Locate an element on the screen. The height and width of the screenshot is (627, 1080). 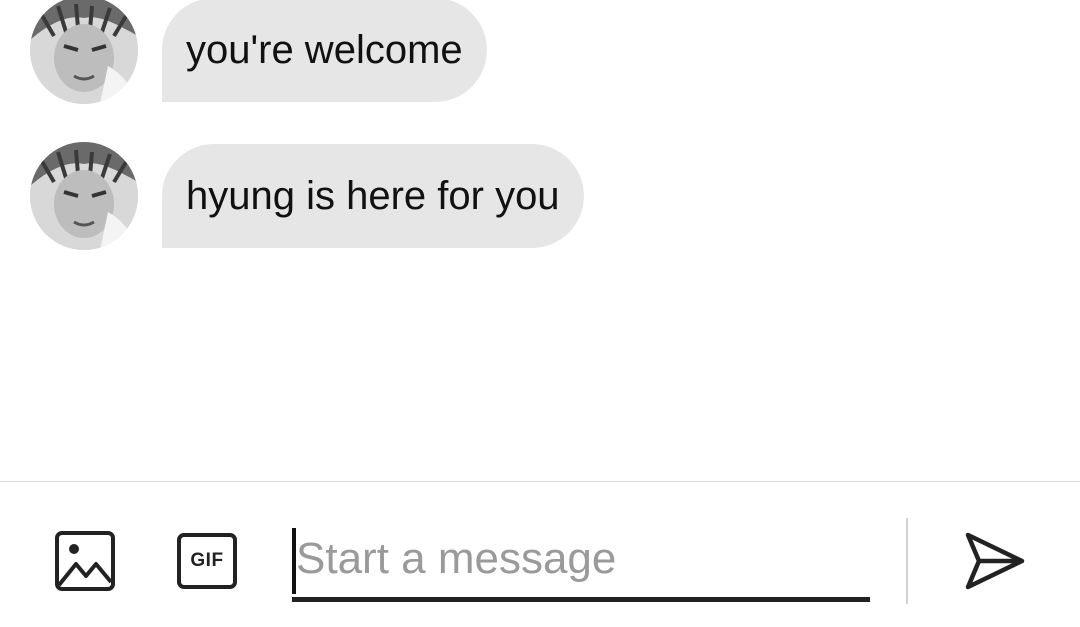
message-input is located at coordinates (581, 559).